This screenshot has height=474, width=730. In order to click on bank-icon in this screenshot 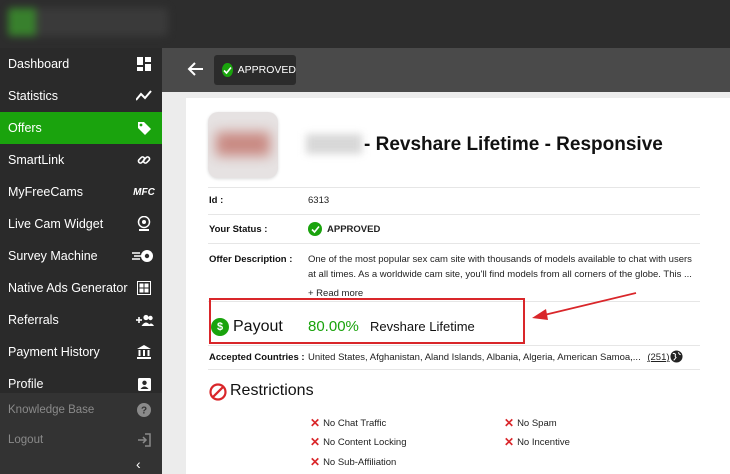, I will do `click(144, 352)`.